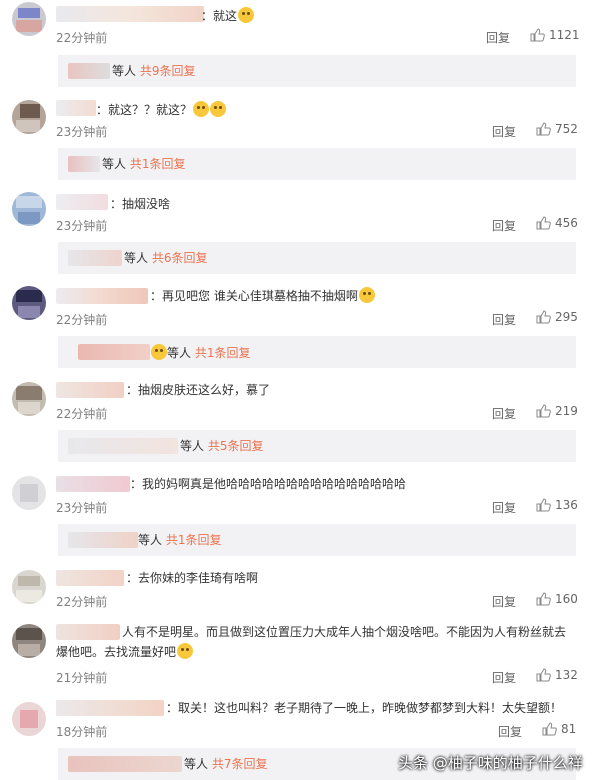 This screenshot has width=592, height=780. What do you see at coordinates (159, 352) in the screenshot?
I see `heart-eyes-emoji-icon` at bounding box center [159, 352].